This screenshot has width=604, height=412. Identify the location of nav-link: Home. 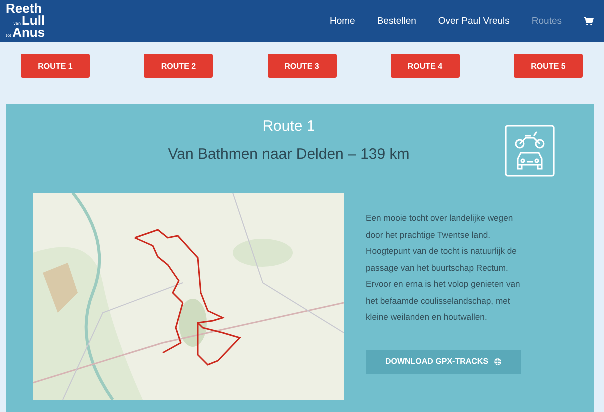
(343, 21).